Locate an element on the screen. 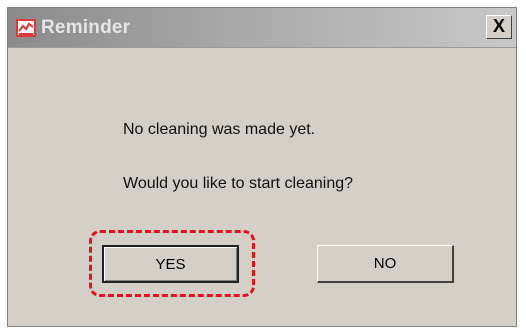 This screenshot has height=334, width=526. title-bar: Reminder X is located at coordinates (262, 28).